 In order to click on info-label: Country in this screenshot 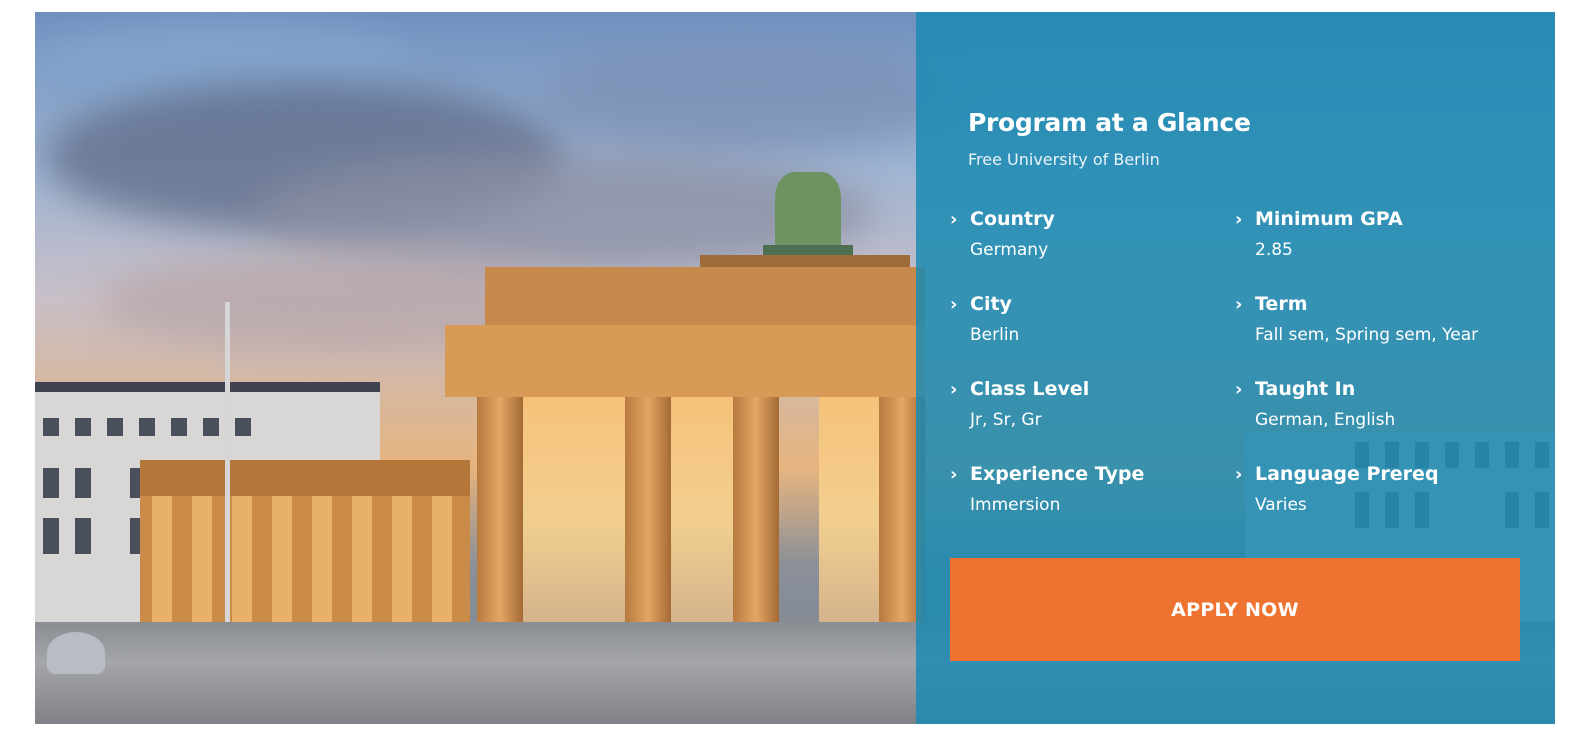, I will do `click(1012, 219)`.